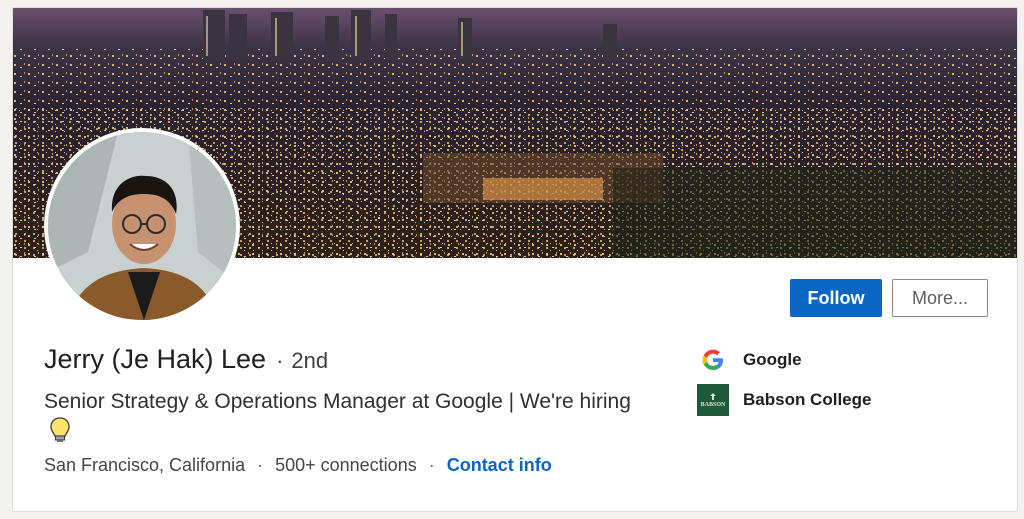 The width and height of the screenshot is (1024, 519). I want to click on profile-photo, so click(142, 226).